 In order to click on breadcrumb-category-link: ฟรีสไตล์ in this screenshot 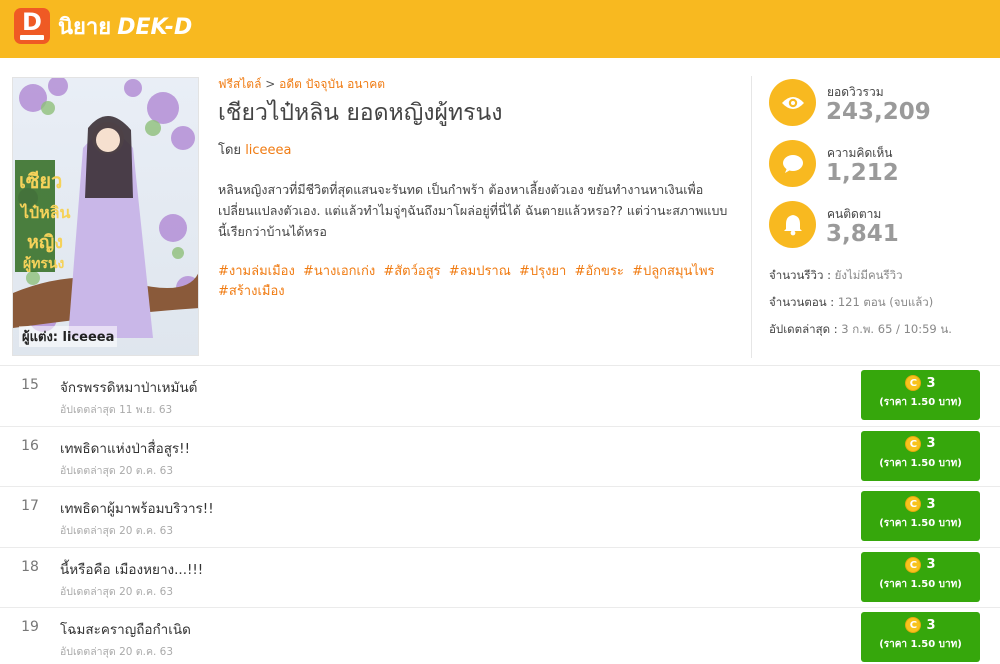, I will do `click(239, 84)`.